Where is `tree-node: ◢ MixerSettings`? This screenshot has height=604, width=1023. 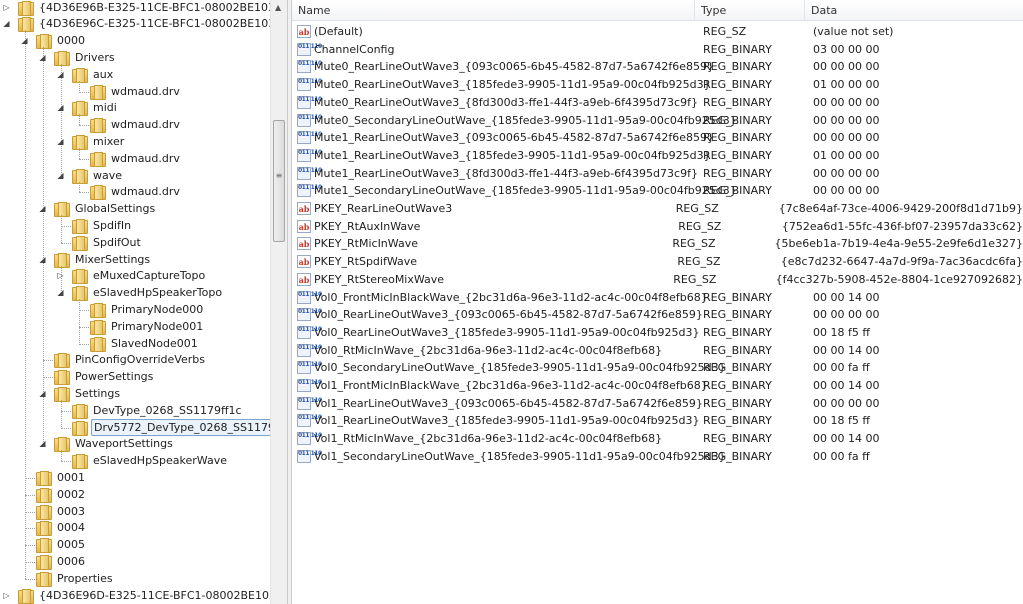 tree-node: ◢ MixerSettings is located at coordinates (95, 259).